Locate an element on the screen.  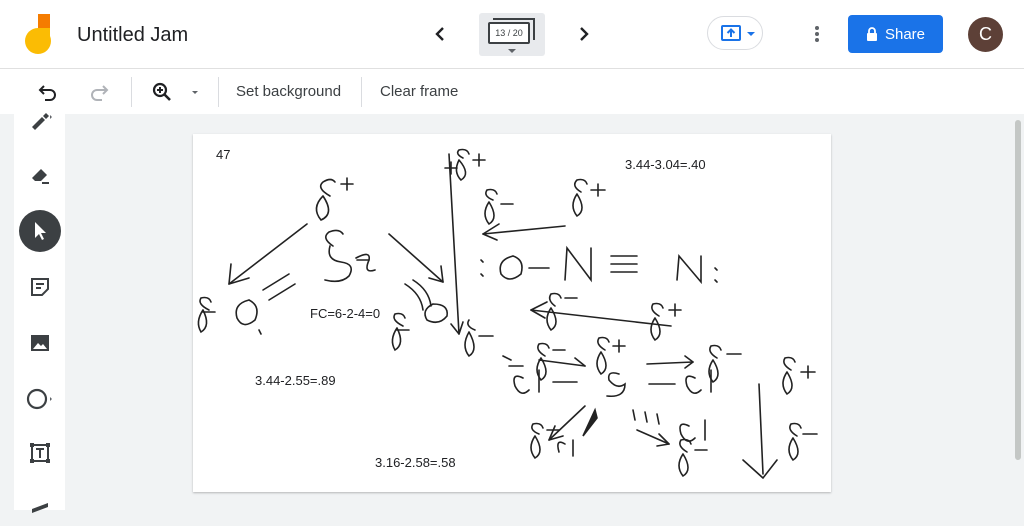
zoom-button is located at coordinates (162, 92).